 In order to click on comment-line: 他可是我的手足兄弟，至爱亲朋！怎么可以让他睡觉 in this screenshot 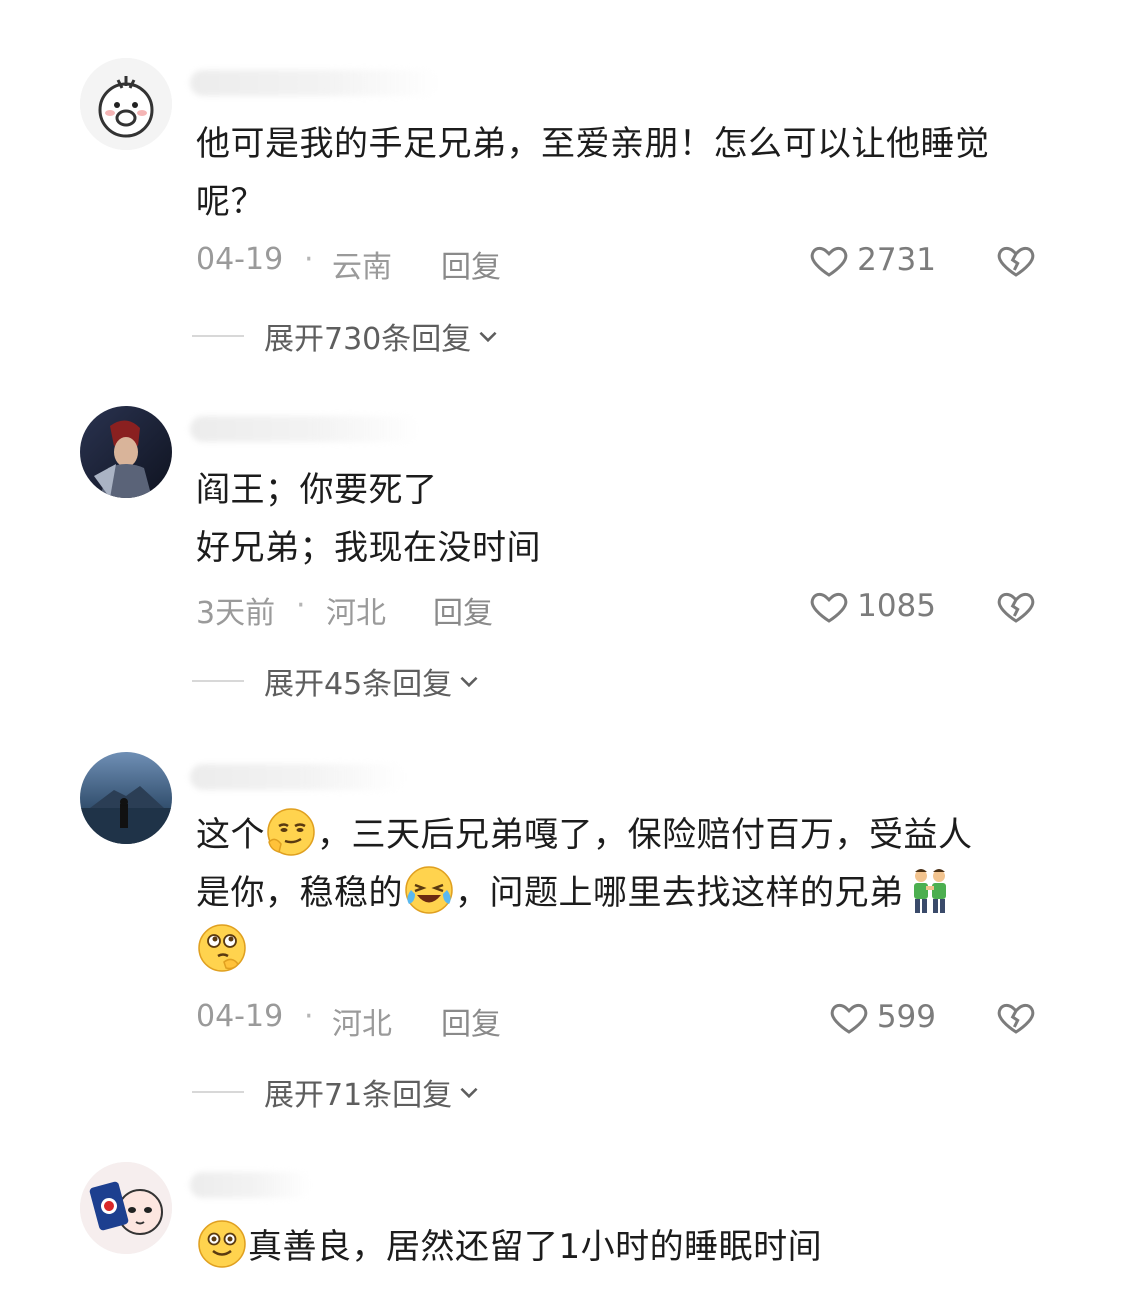, I will do `click(593, 144)`.